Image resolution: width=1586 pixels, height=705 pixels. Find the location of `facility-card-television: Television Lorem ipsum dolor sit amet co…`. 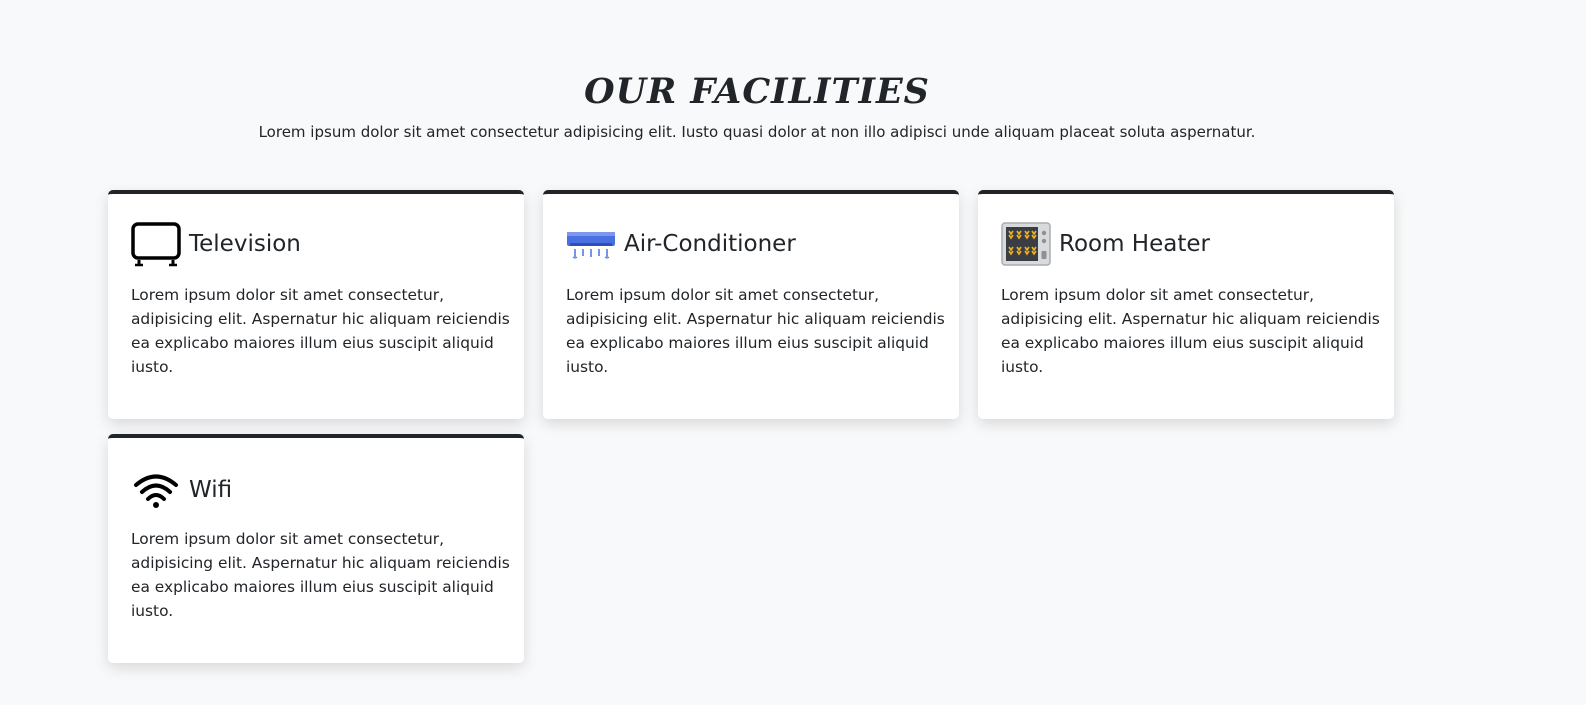

facility-card-television: Television Lorem ipsum dolor sit amet co… is located at coordinates (316, 304).